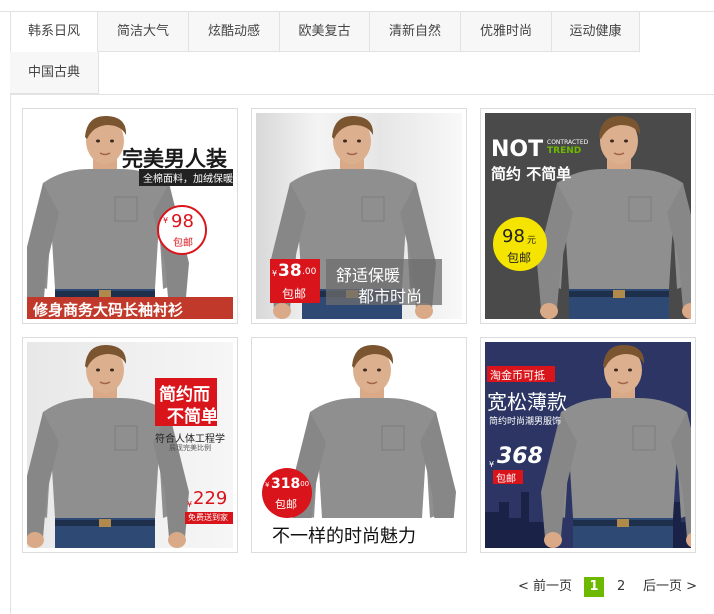  I want to click on product-image: 淘金币可抵 宽松薄款 简约时尚潮男服饰 ¥ 368 包邮, so click(588, 445).